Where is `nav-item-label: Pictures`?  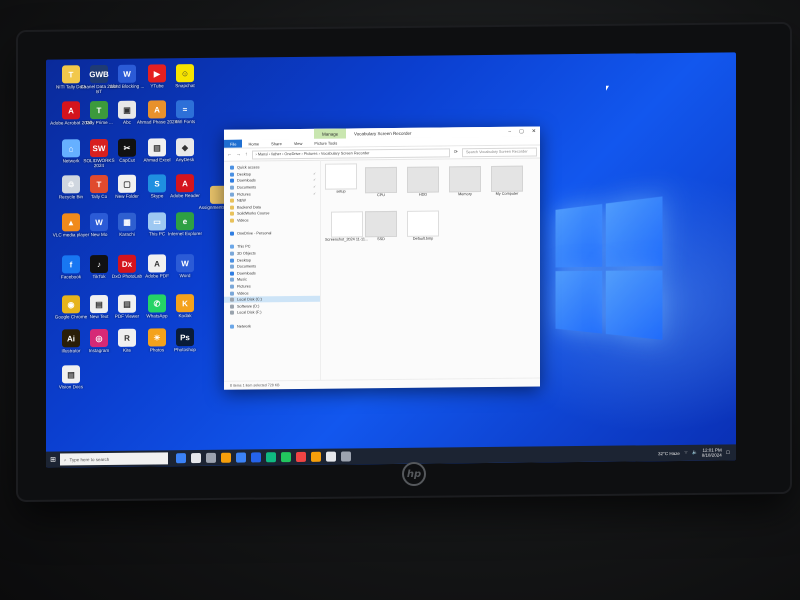 nav-item-label: Pictures is located at coordinates (244, 286).